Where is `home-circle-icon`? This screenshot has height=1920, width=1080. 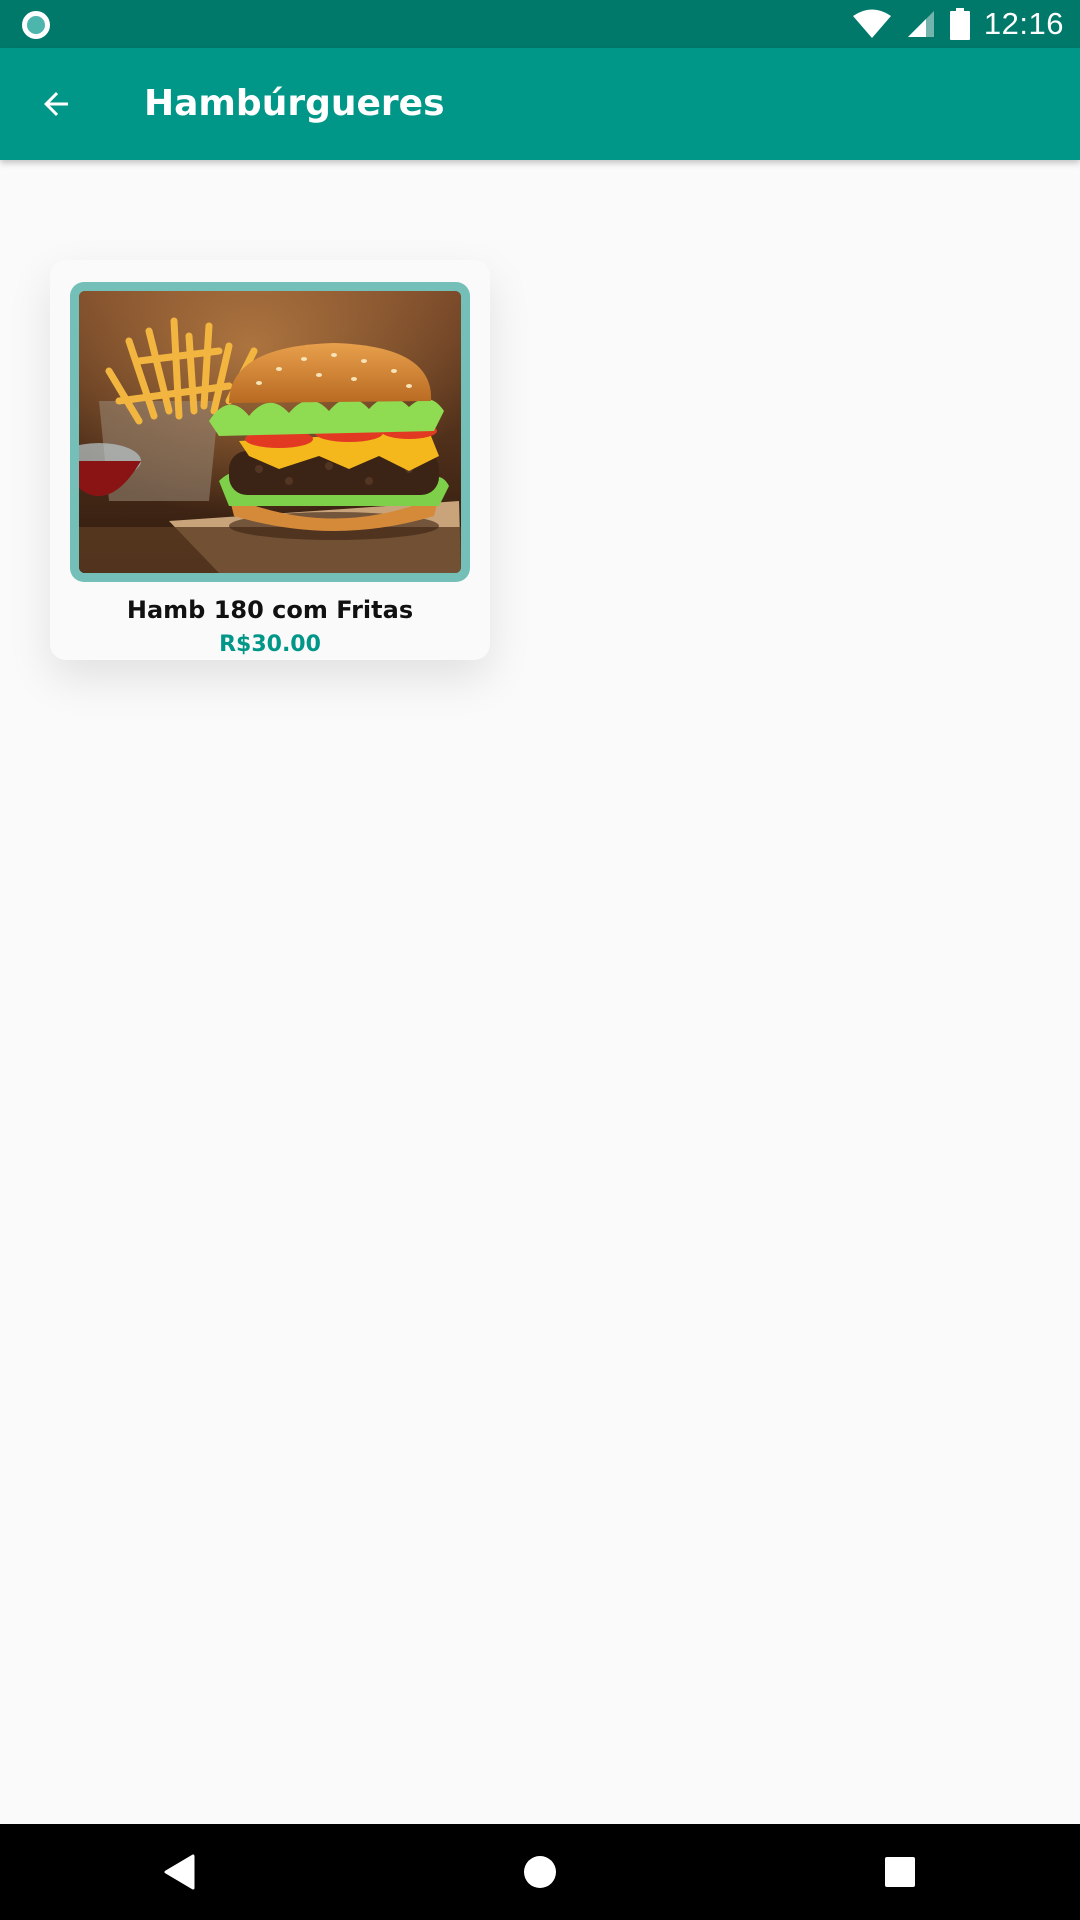 home-circle-icon is located at coordinates (540, 1872).